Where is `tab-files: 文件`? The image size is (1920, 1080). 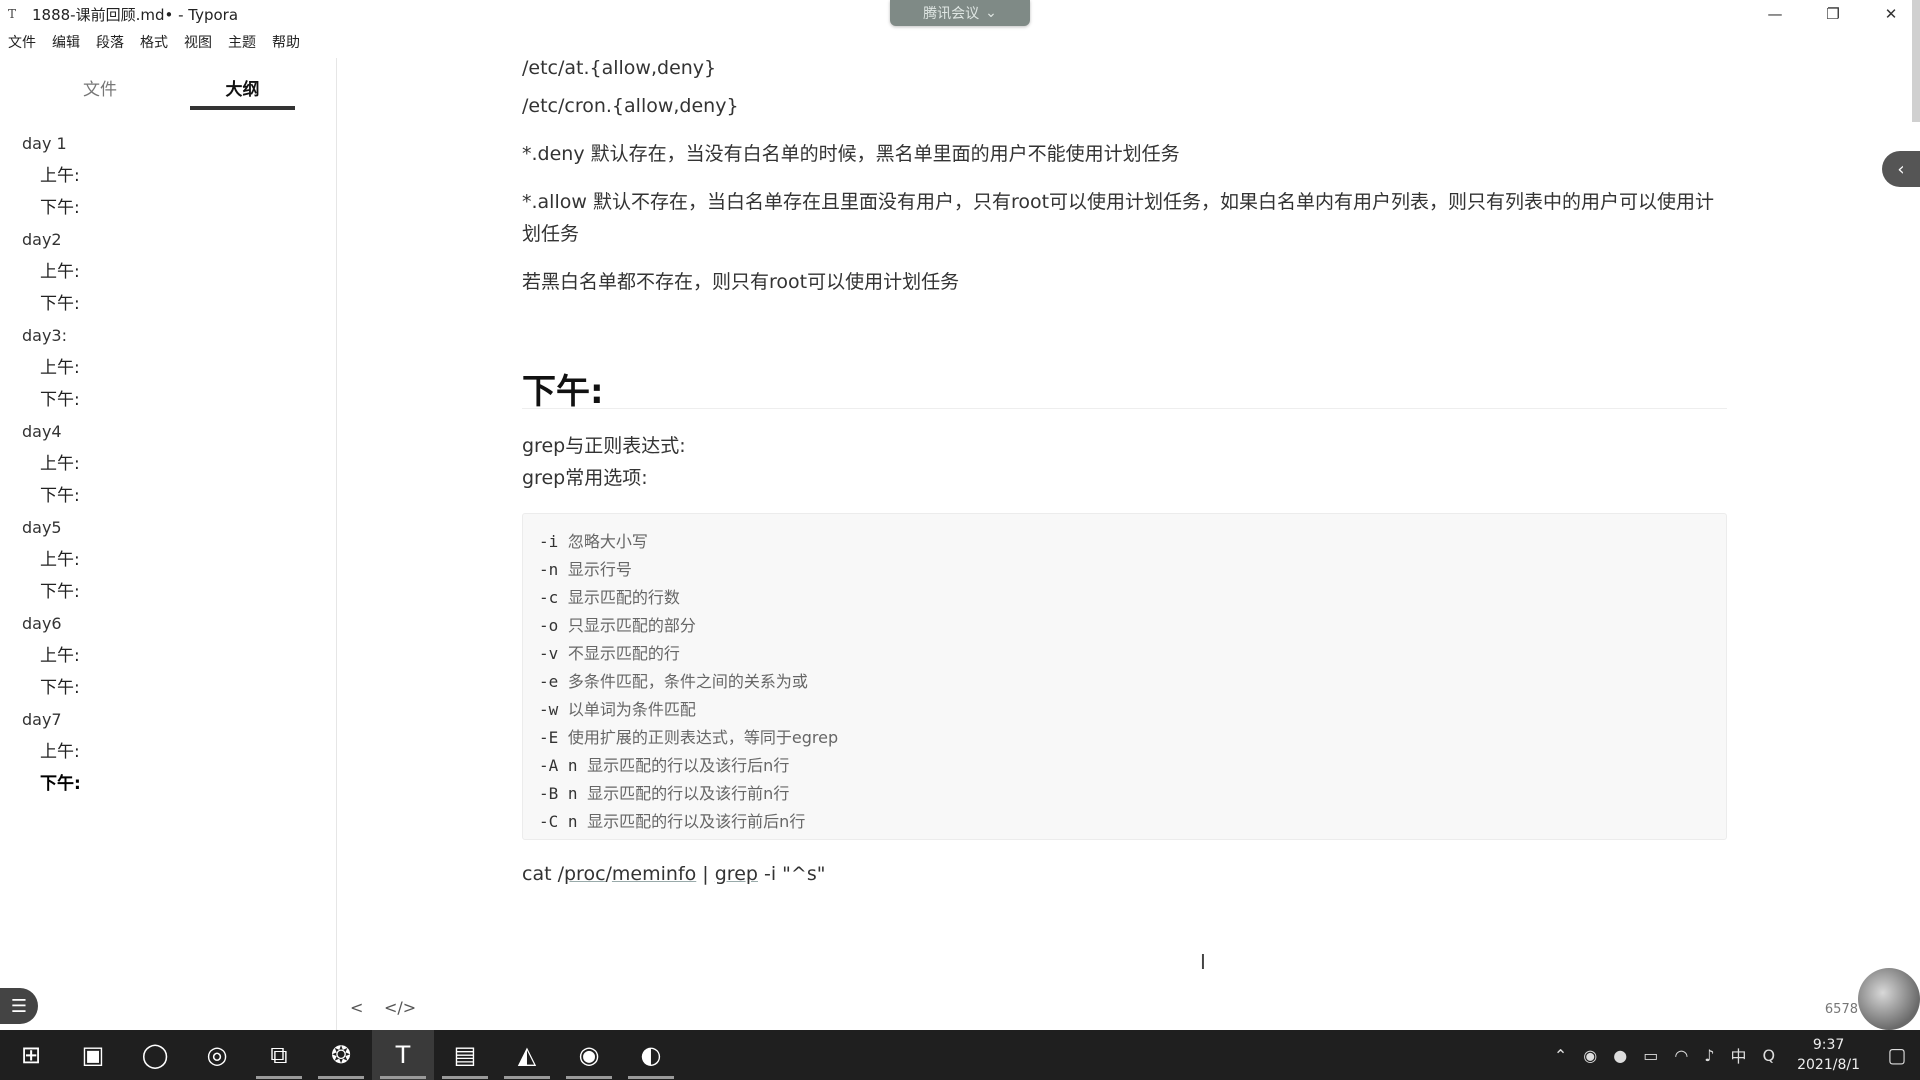
tab-files: 文件 is located at coordinates (100, 90).